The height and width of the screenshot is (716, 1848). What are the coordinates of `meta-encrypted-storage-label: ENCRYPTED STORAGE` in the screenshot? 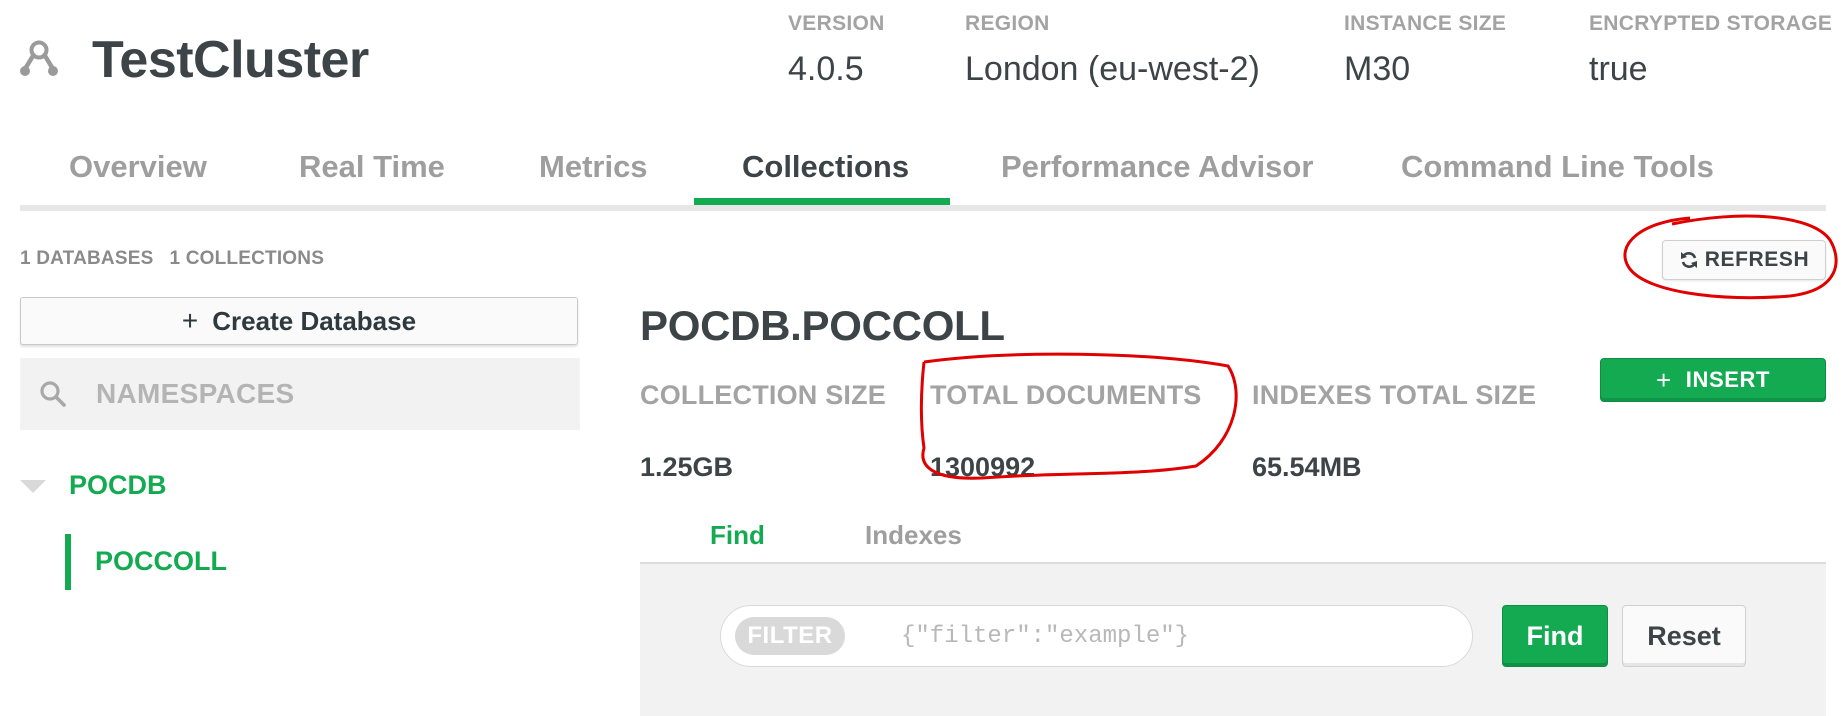 It's located at (1711, 23).